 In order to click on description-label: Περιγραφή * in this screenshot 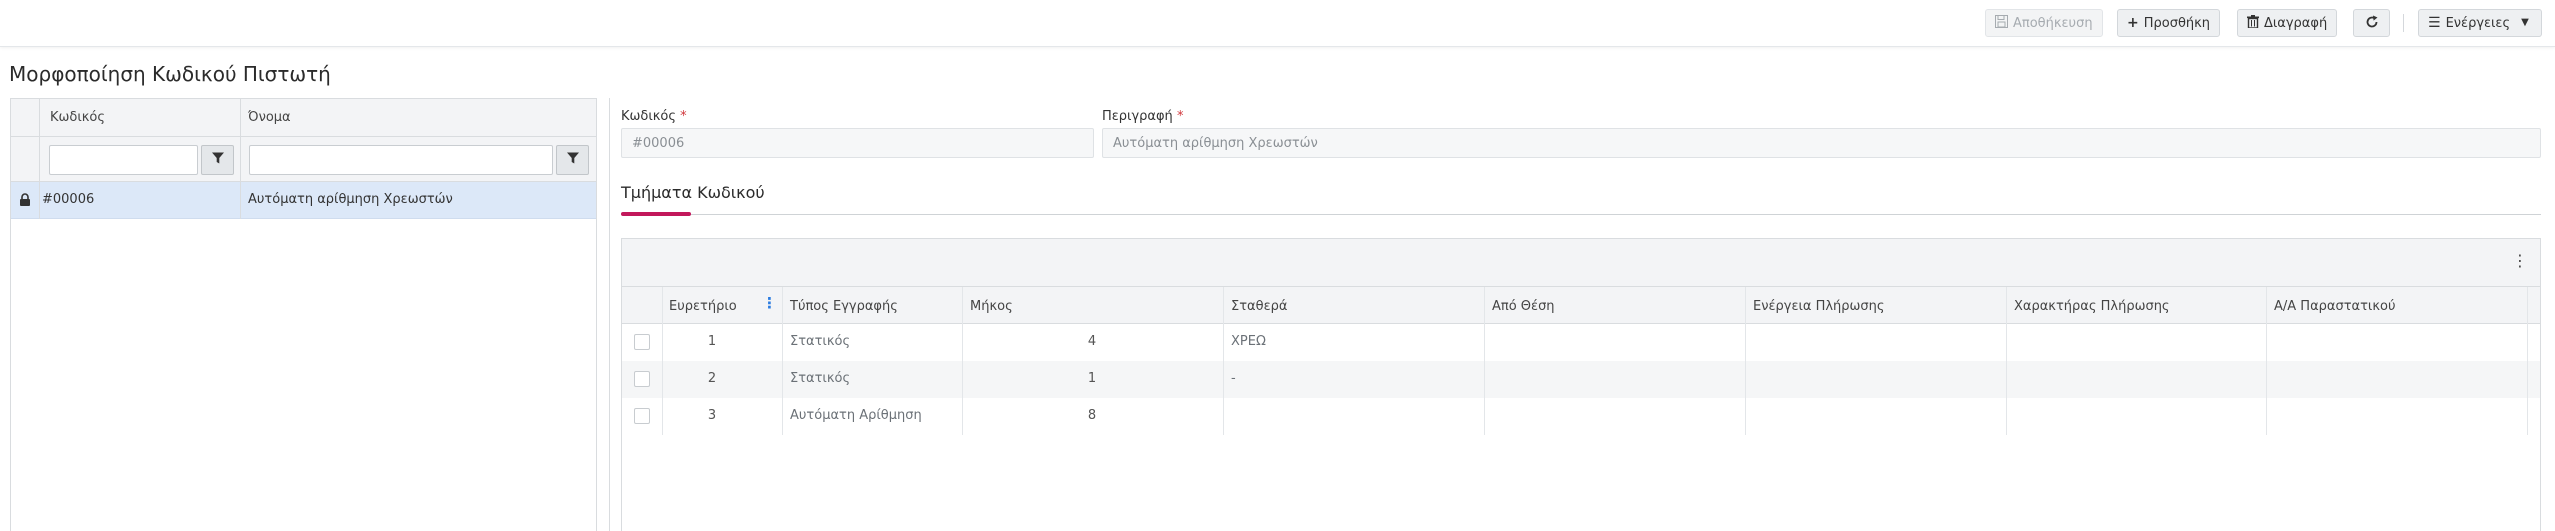, I will do `click(1142, 116)`.